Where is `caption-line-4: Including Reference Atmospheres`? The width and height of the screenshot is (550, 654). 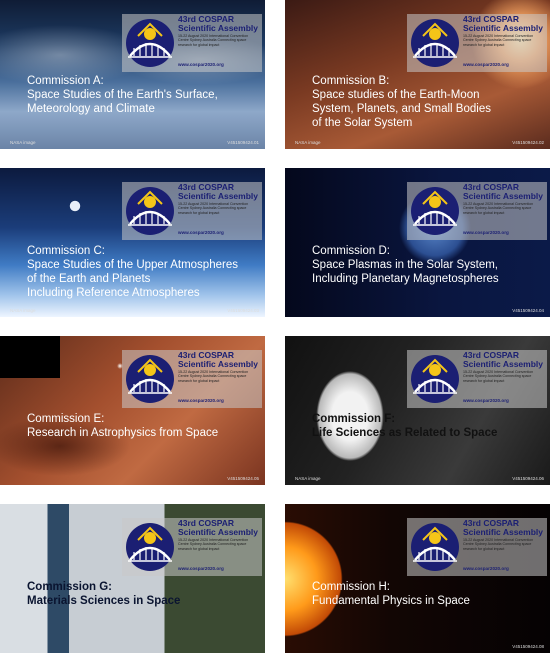
caption-line-4: Including Reference Atmospheres is located at coordinates (113, 293).